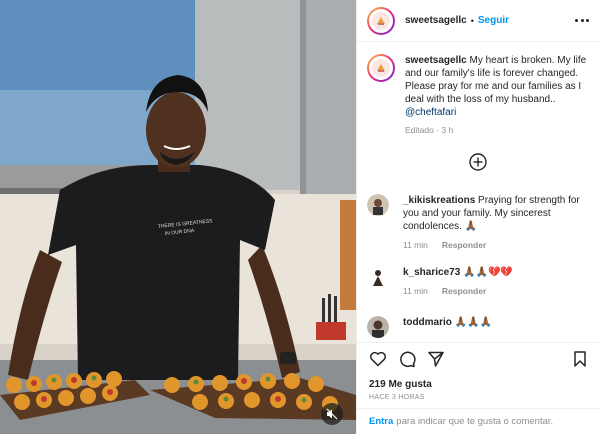 The height and width of the screenshot is (434, 600). I want to click on action-bar, so click(478, 358).